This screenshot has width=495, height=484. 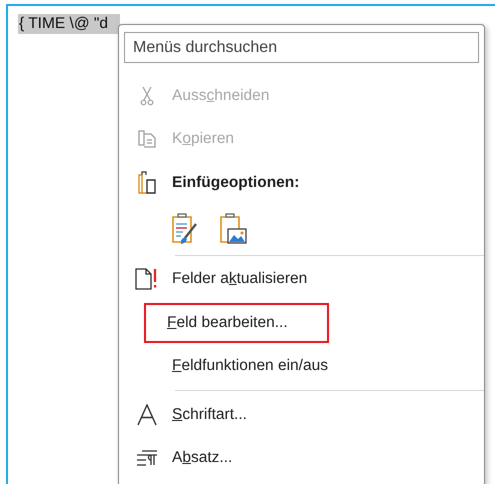 What do you see at coordinates (185, 229) in the screenshot?
I see `paste-format-icon` at bounding box center [185, 229].